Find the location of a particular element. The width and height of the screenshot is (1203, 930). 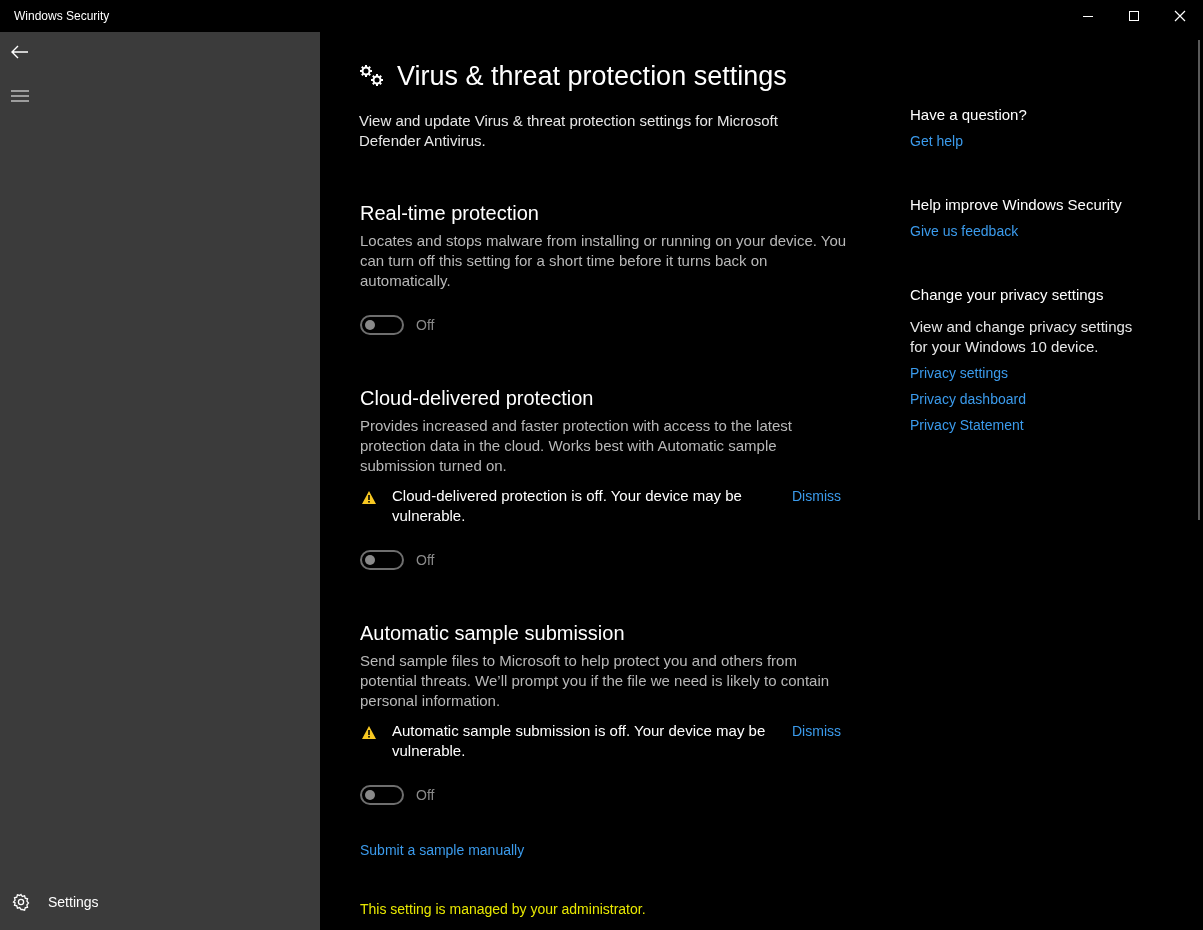

aside-description: View and change privacy settings for your Windows 10 device. is located at coordinates (1022, 337).